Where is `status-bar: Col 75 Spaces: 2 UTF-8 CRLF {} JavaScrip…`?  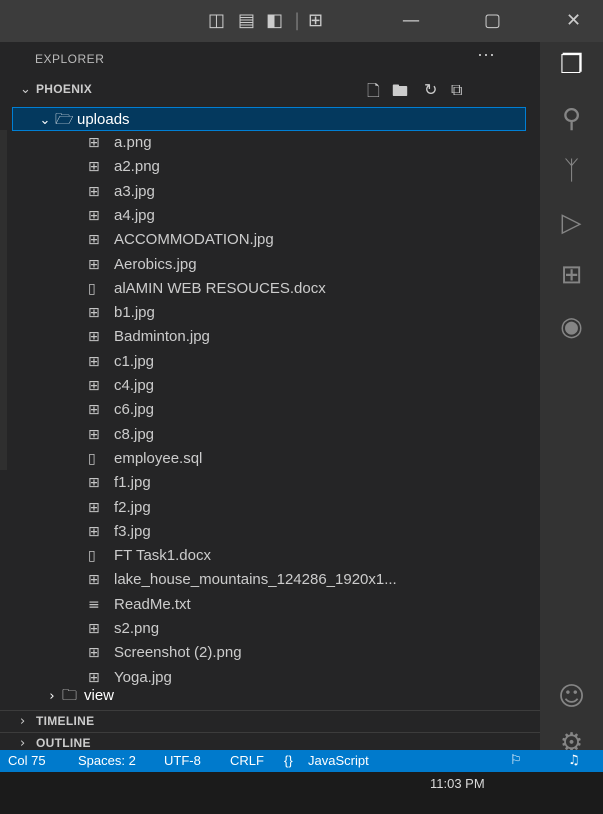
status-bar: Col 75 Spaces: 2 UTF-8 CRLF {} JavaScrip… is located at coordinates (301, 761).